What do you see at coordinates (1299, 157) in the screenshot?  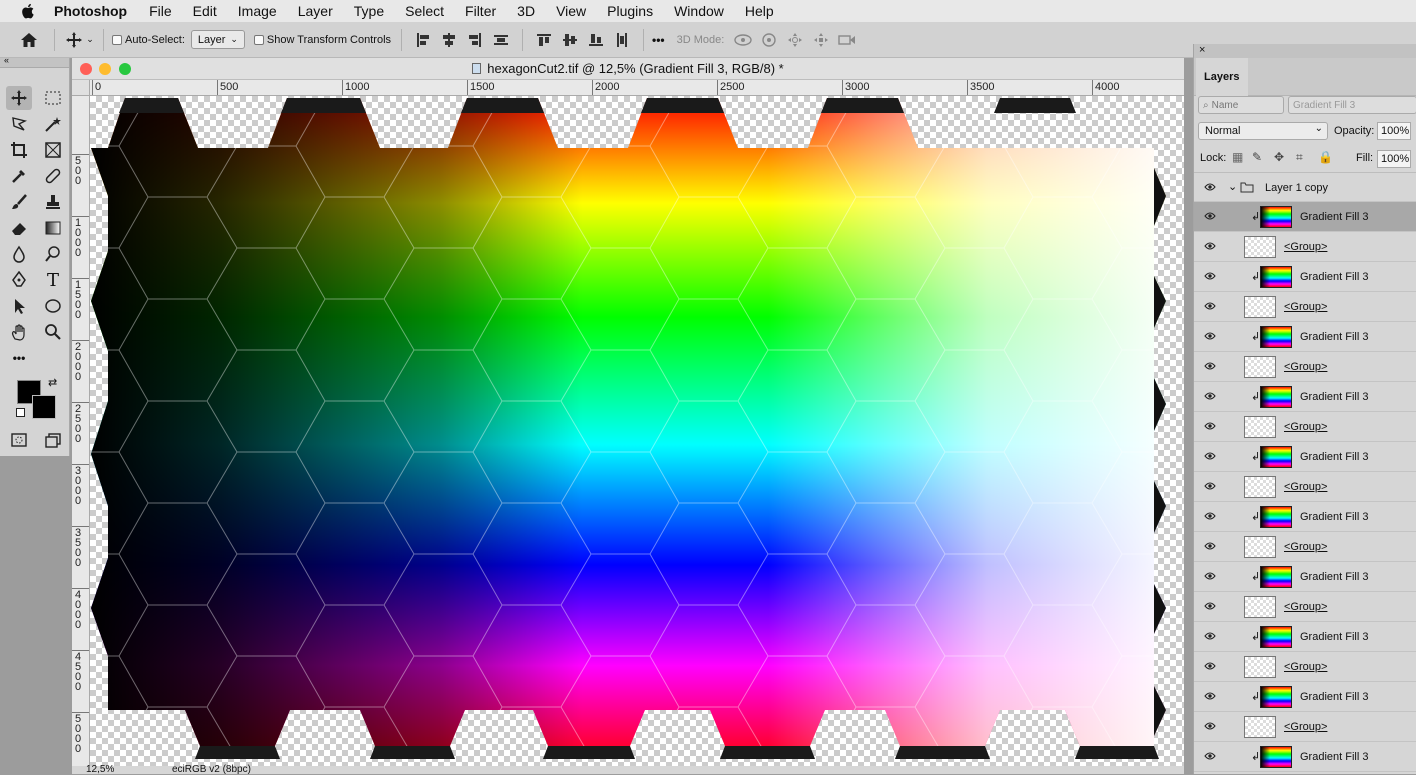 I see `lock-artboard-icon: ⌗` at bounding box center [1299, 157].